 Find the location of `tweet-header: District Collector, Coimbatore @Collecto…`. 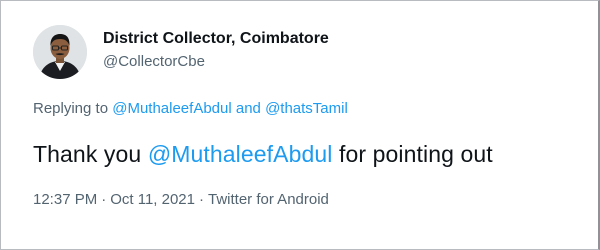

tweet-header: District Collector, Coimbatore @Collecto… is located at coordinates (181, 52).